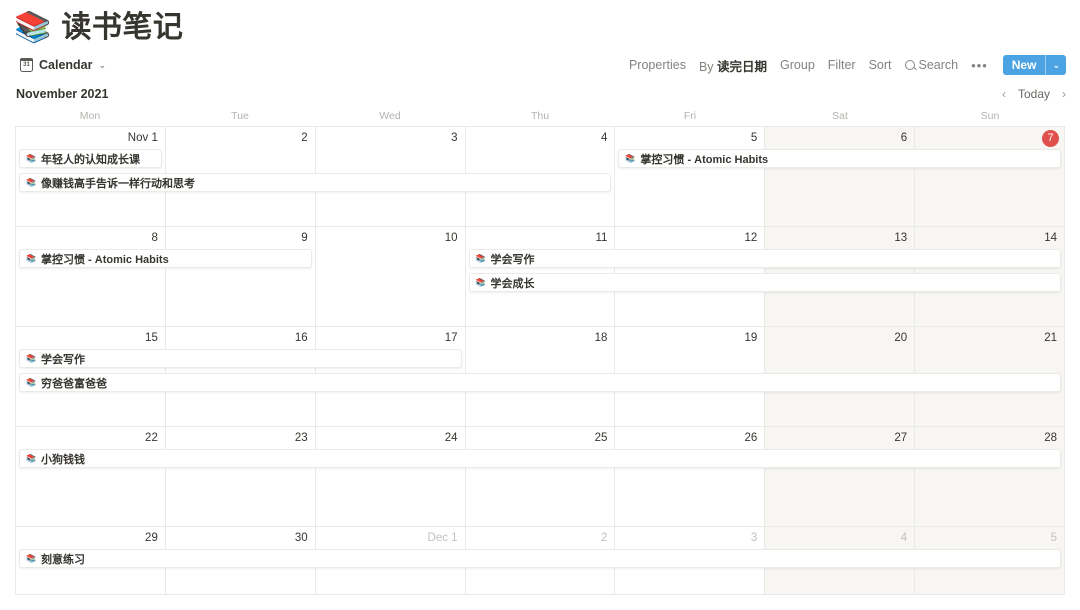 The image size is (1080, 610). I want to click on day-number: 27, so click(901, 438).